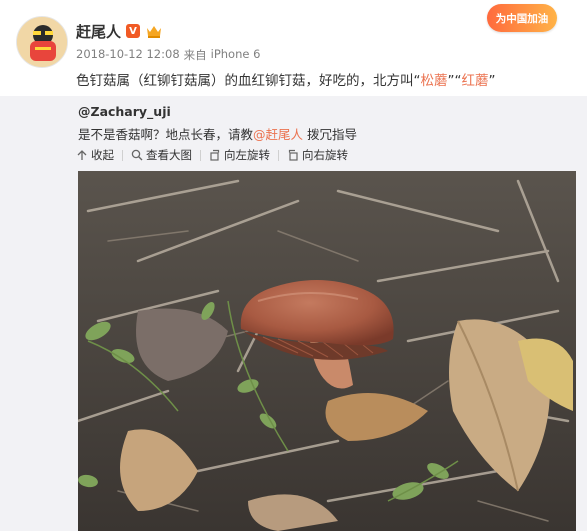 The image size is (587, 531). What do you see at coordinates (102, 155) in the screenshot?
I see `collapse-label: 收起` at bounding box center [102, 155].